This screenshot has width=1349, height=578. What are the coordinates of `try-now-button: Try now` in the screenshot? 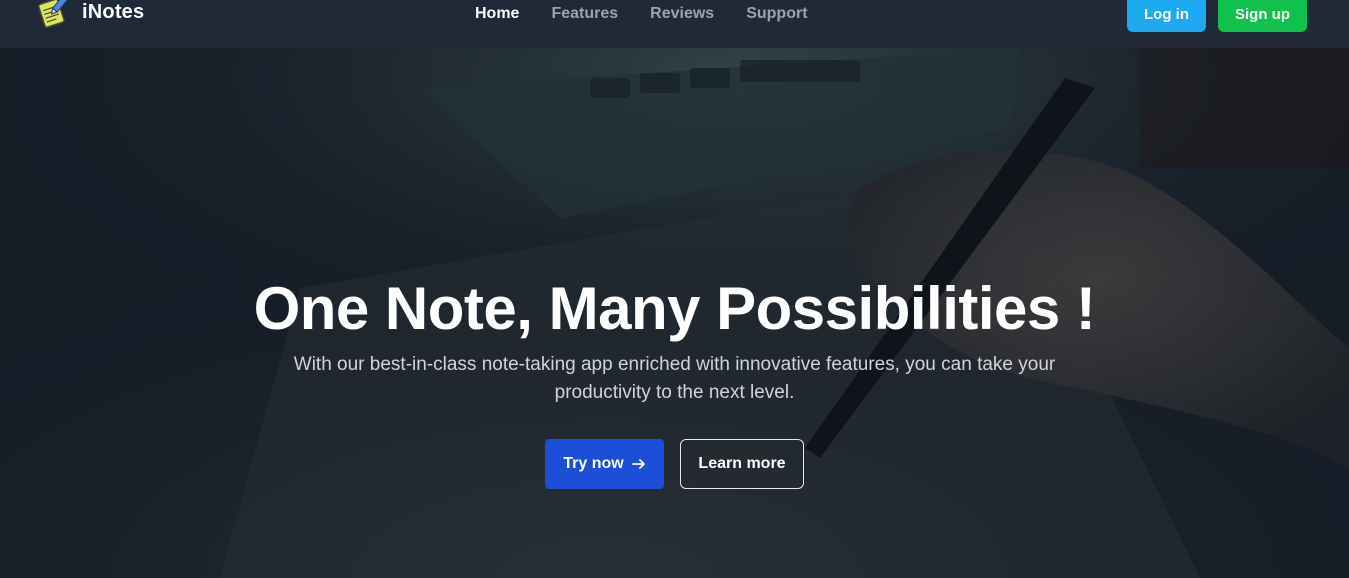 It's located at (604, 464).